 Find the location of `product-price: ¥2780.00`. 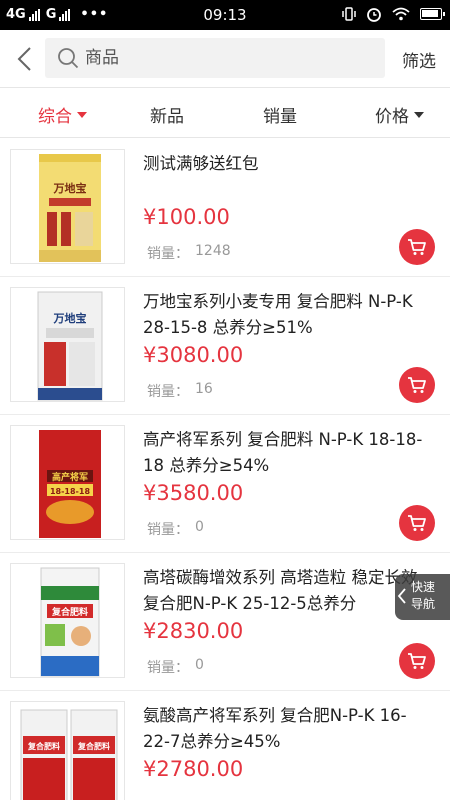

product-price: ¥2780.00 is located at coordinates (193, 769).